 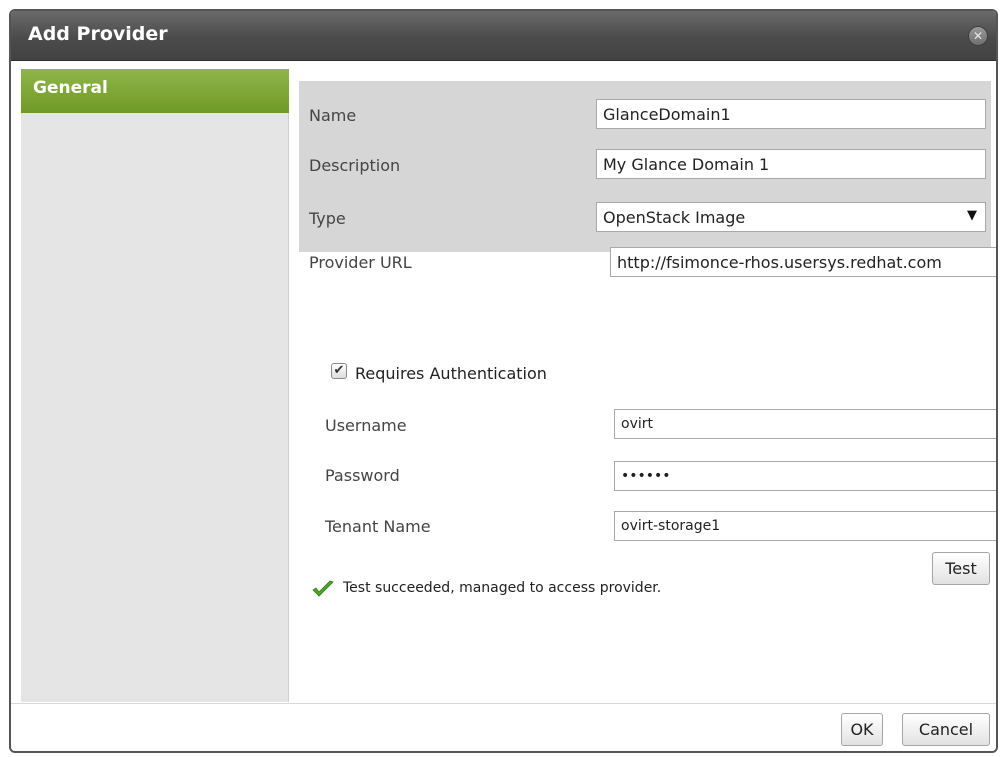 What do you see at coordinates (339, 371) in the screenshot?
I see `requires-auth-checkbox: ✔` at bounding box center [339, 371].